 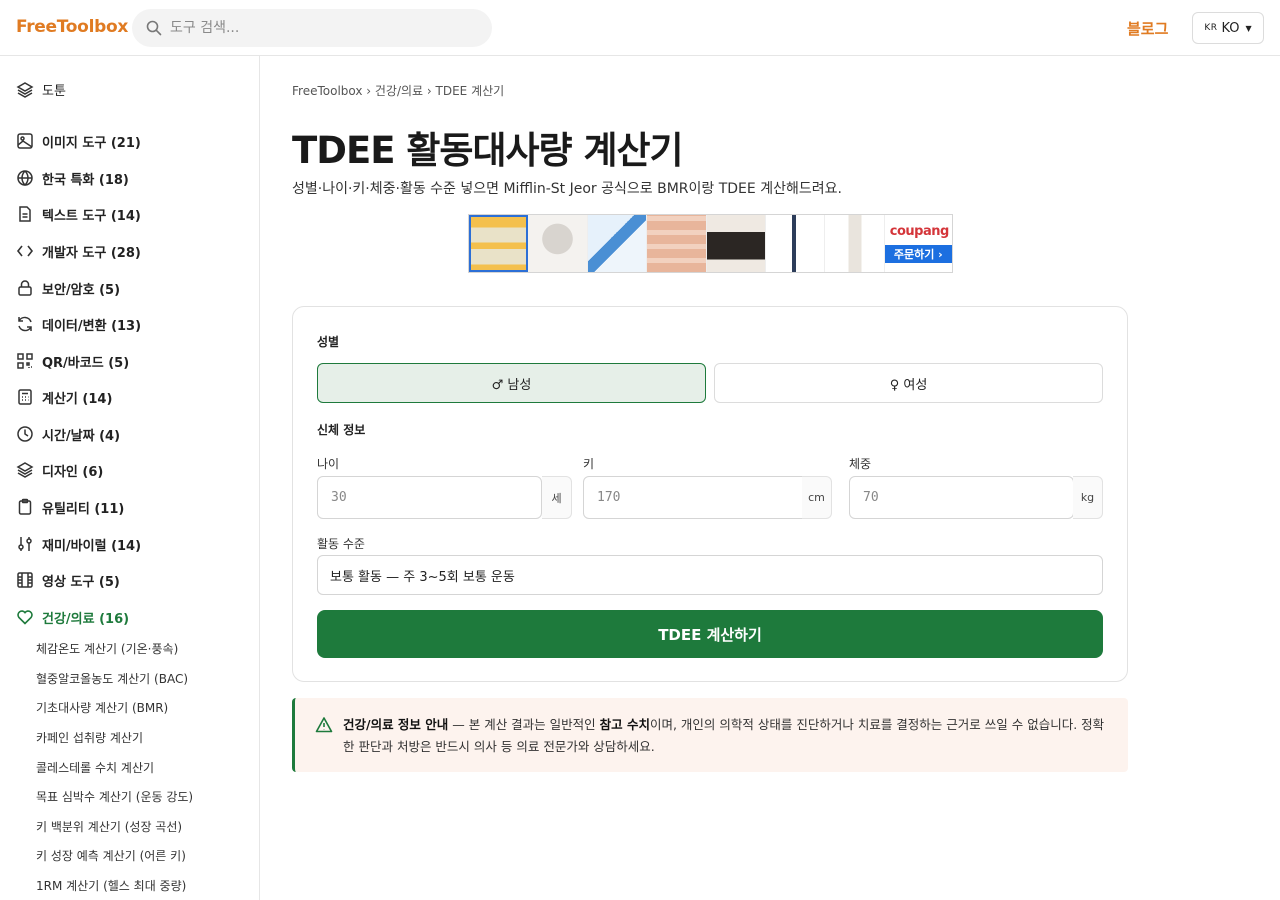 I want to click on male-option-button: ♂ 남성, so click(x=511, y=383).